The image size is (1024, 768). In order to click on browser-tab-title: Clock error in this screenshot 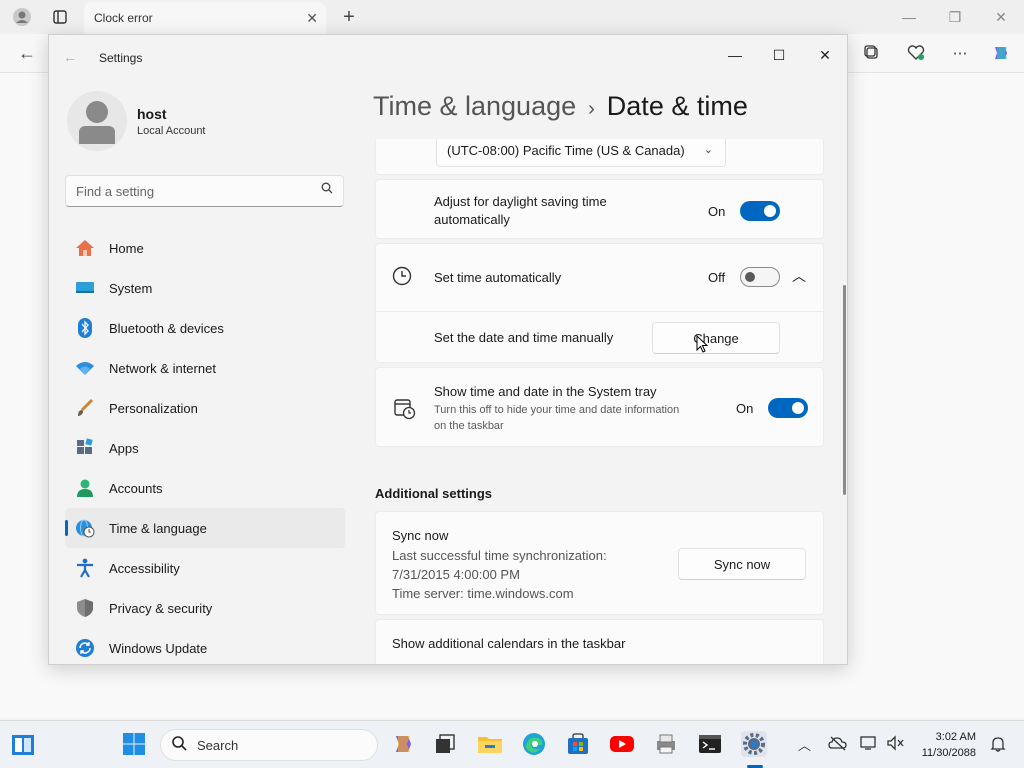, I will do `click(123, 18)`.